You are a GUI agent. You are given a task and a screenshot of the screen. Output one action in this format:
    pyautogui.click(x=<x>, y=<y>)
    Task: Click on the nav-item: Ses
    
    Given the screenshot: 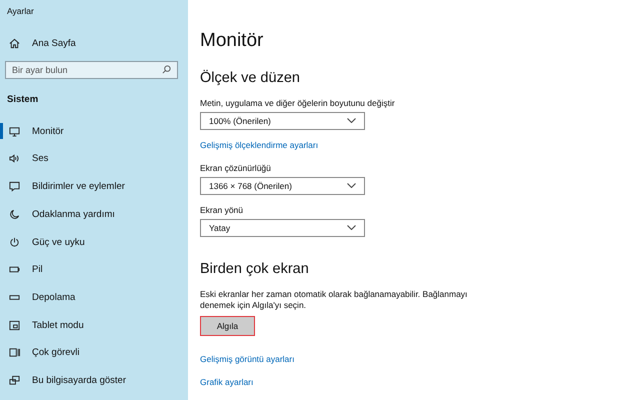 What is the action you would take?
    pyautogui.click(x=94, y=159)
    